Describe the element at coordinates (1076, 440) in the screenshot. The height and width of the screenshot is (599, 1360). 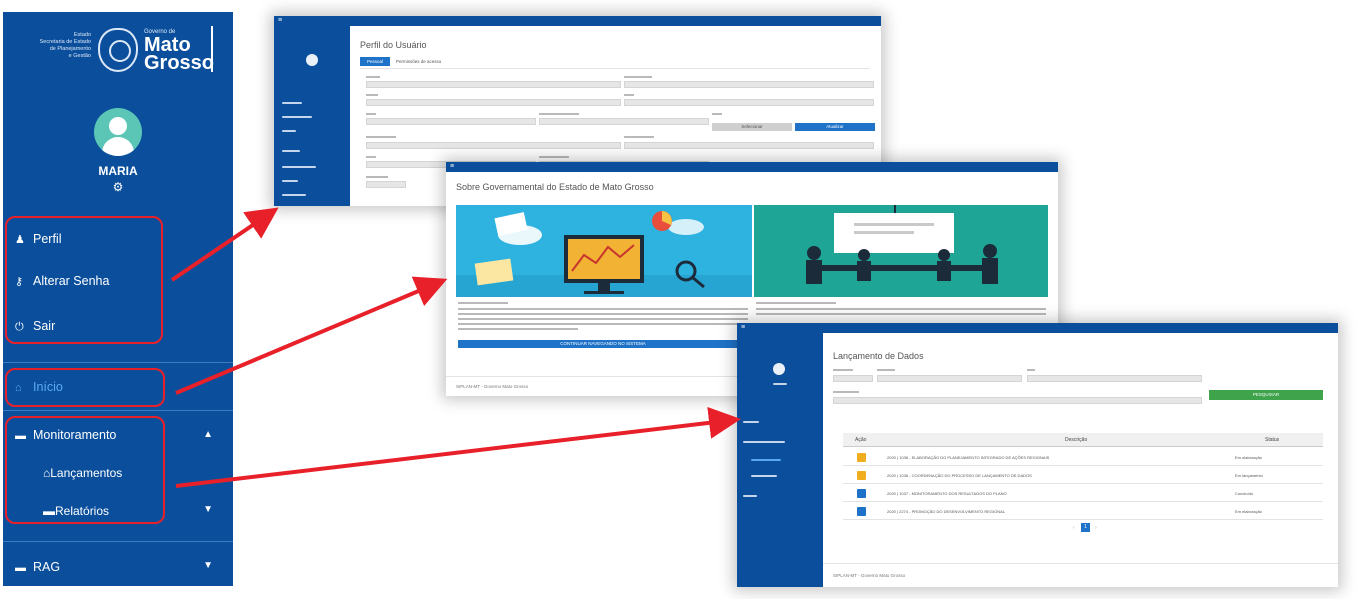
I see `column-header: Descrição` at that location.